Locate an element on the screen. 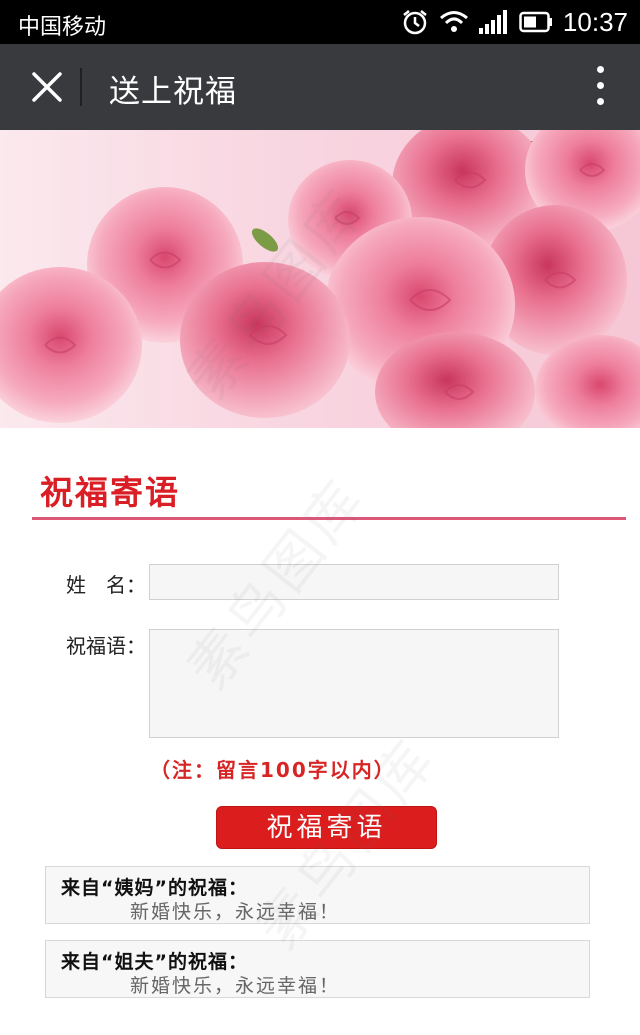  message-from: 来自“姨妈”的祝福： is located at coordinates (154, 888).